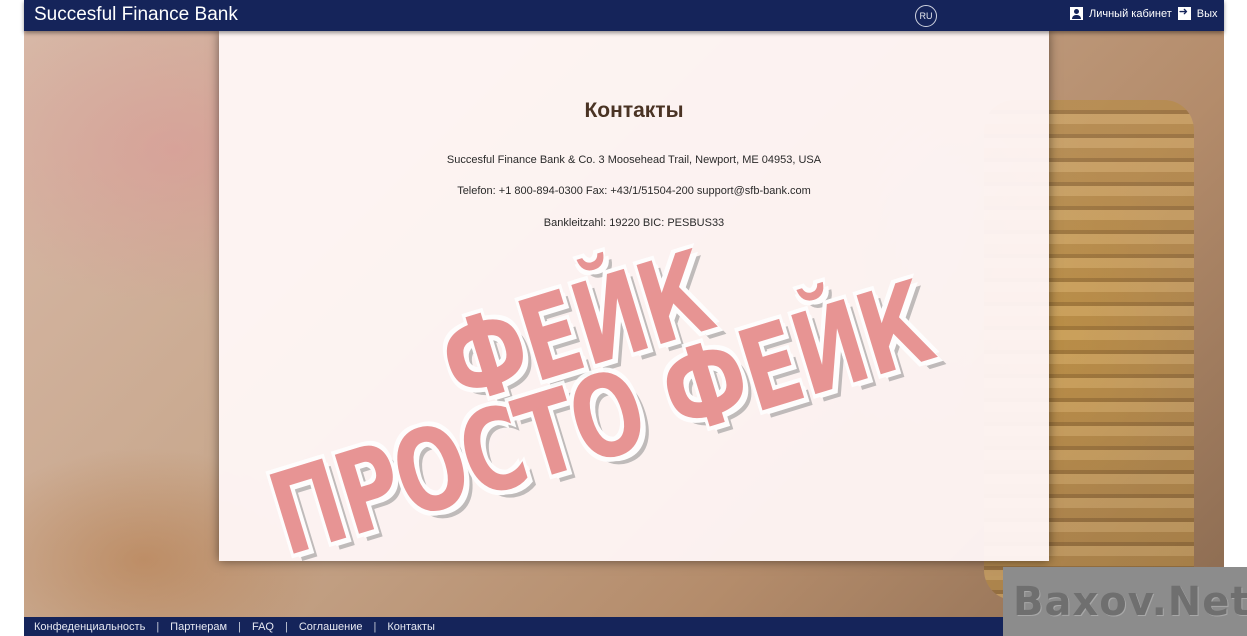 The height and width of the screenshot is (636, 1247). I want to click on site-watermark: Baxov.Net, so click(1125, 601).